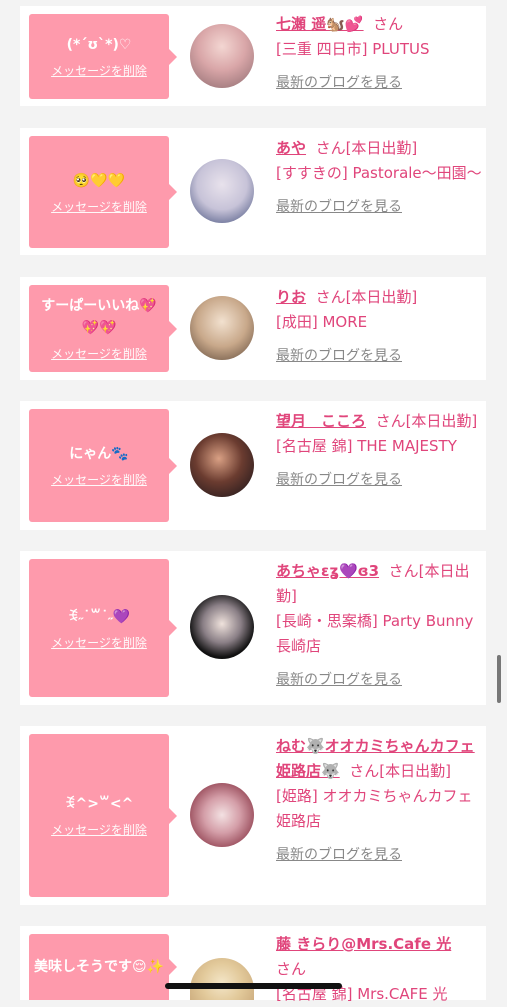  Describe the element at coordinates (103, 815) in the screenshot. I see `message-bubble: ꉂ^>꒳<^ メッセージを削除` at that location.